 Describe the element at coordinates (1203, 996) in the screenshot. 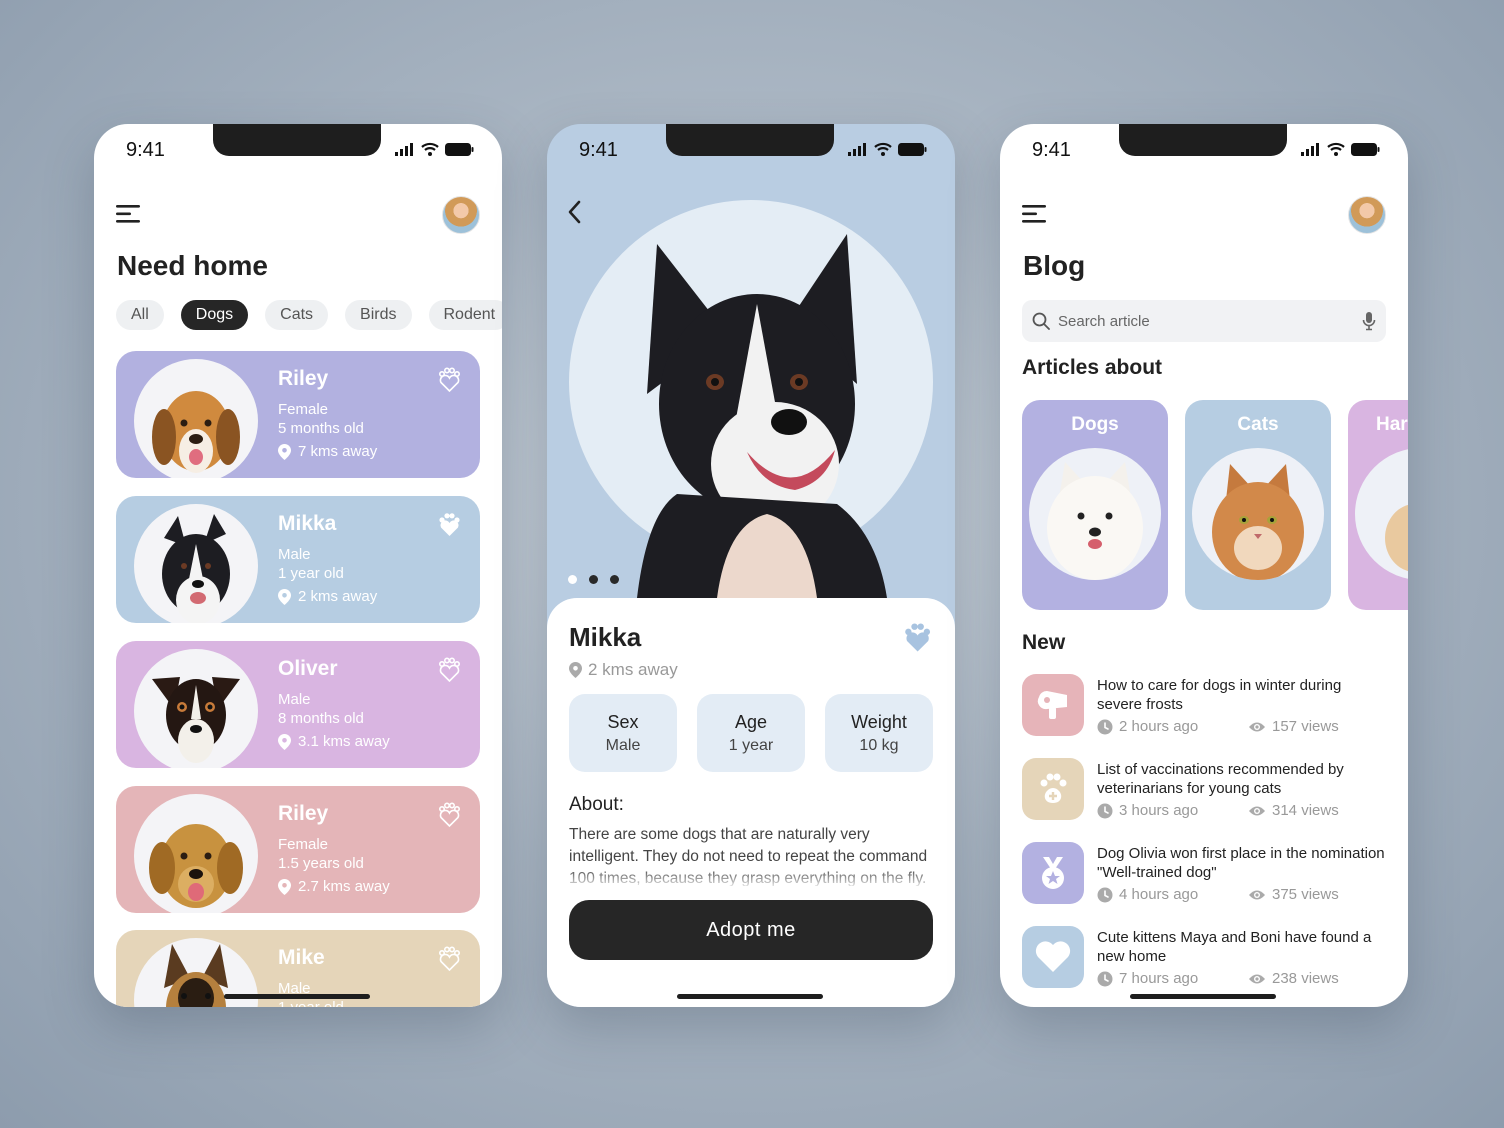

I see `home-indicator` at that location.